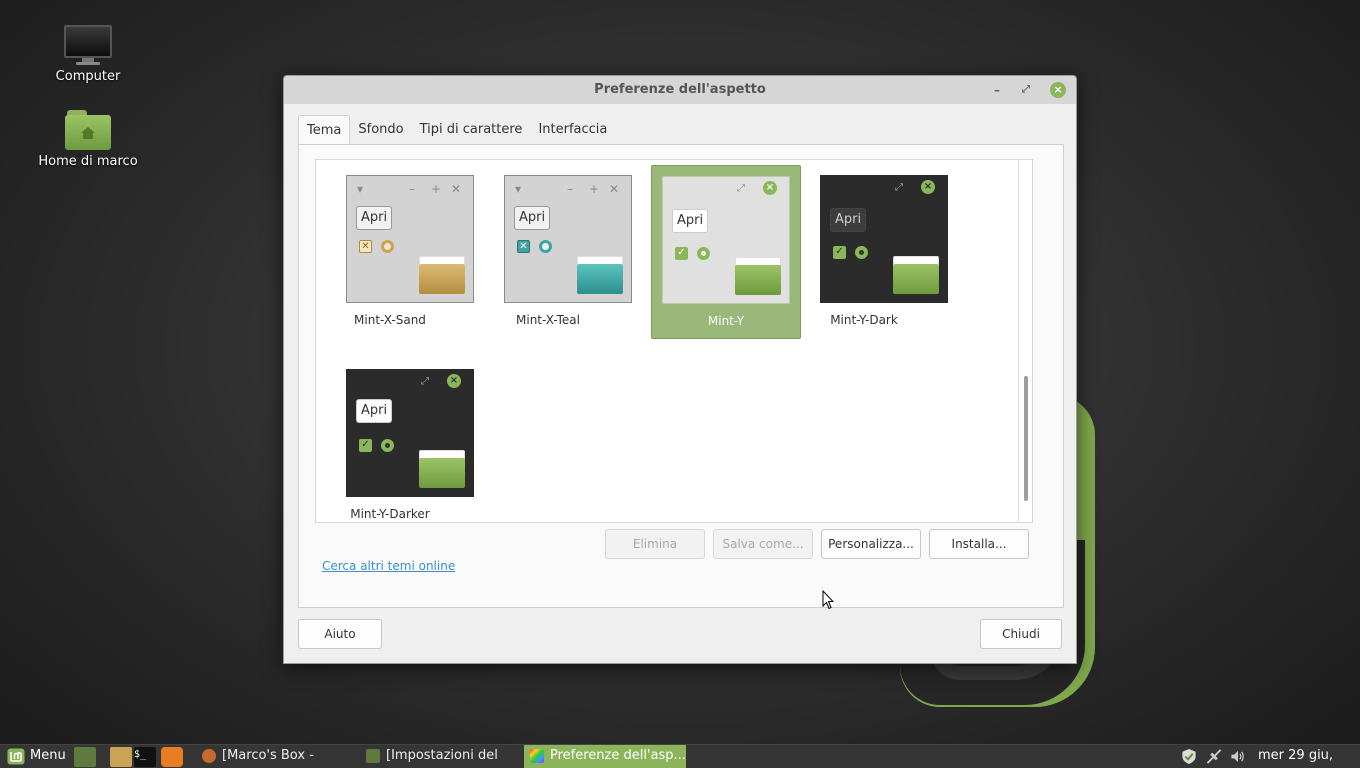 The width and height of the screenshot is (1360, 768). What do you see at coordinates (373, 756) in the screenshot?
I see `settings-icon` at bounding box center [373, 756].